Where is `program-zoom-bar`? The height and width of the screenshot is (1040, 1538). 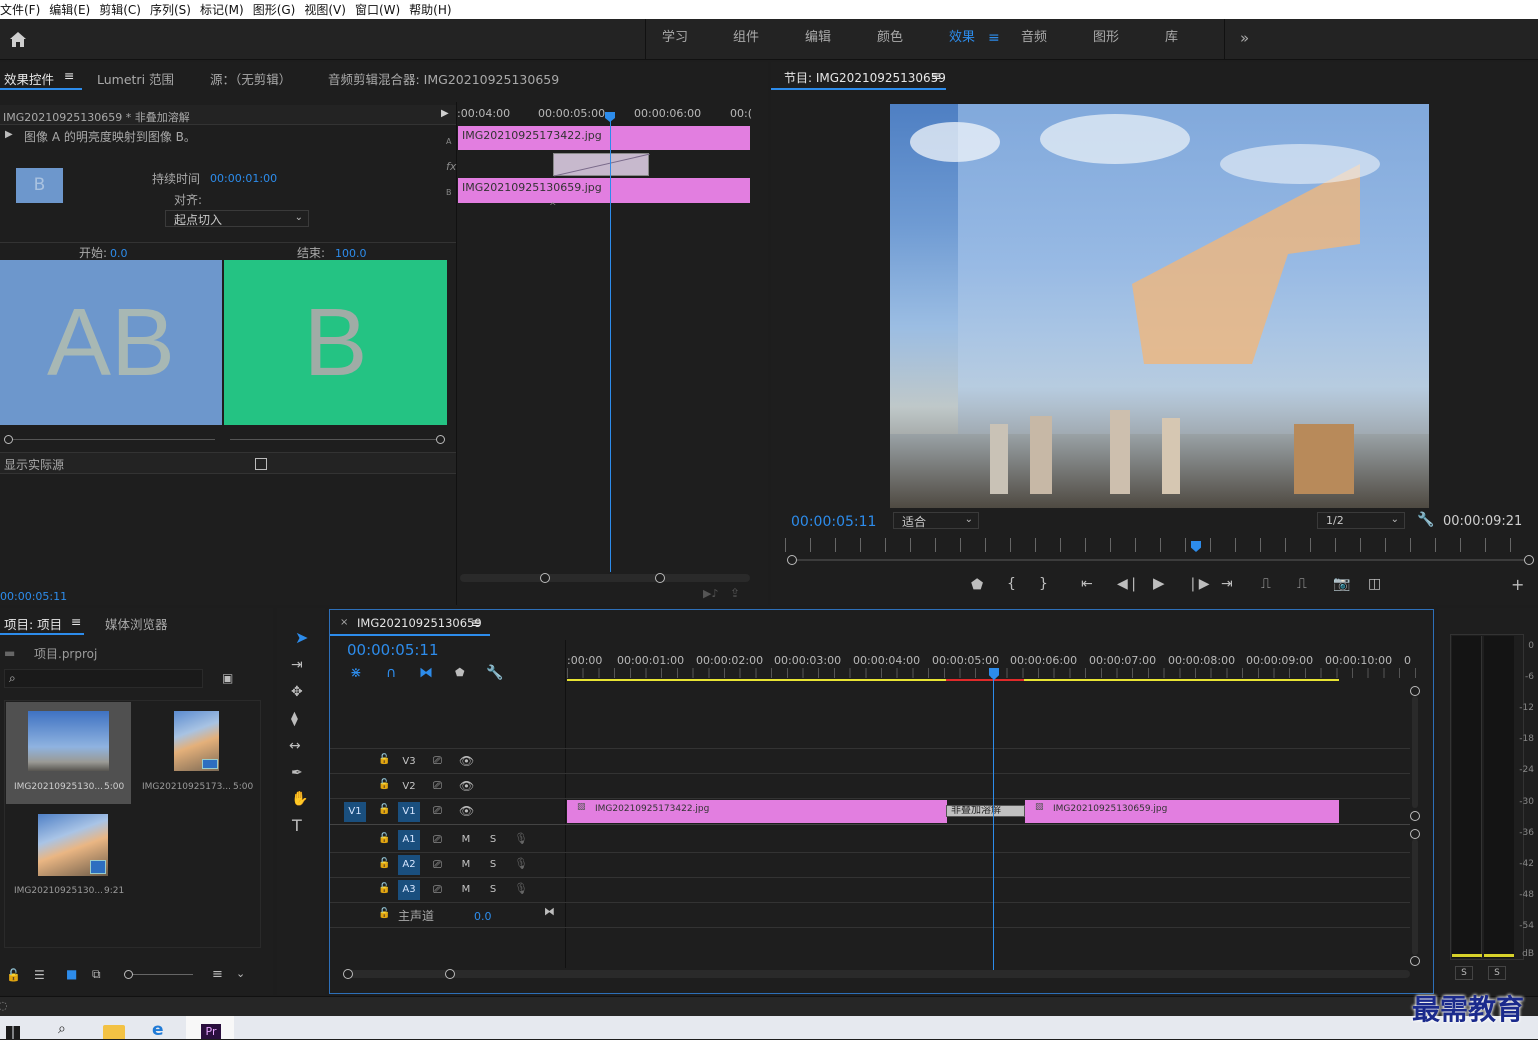 program-zoom-bar is located at coordinates (1161, 560).